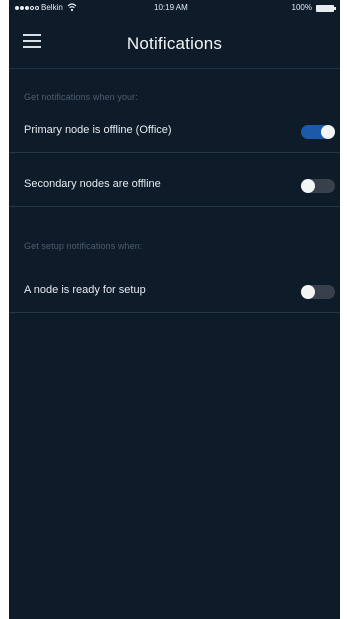  Describe the element at coordinates (27, 8) in the screenshot. I see `signal-icon` at that location.